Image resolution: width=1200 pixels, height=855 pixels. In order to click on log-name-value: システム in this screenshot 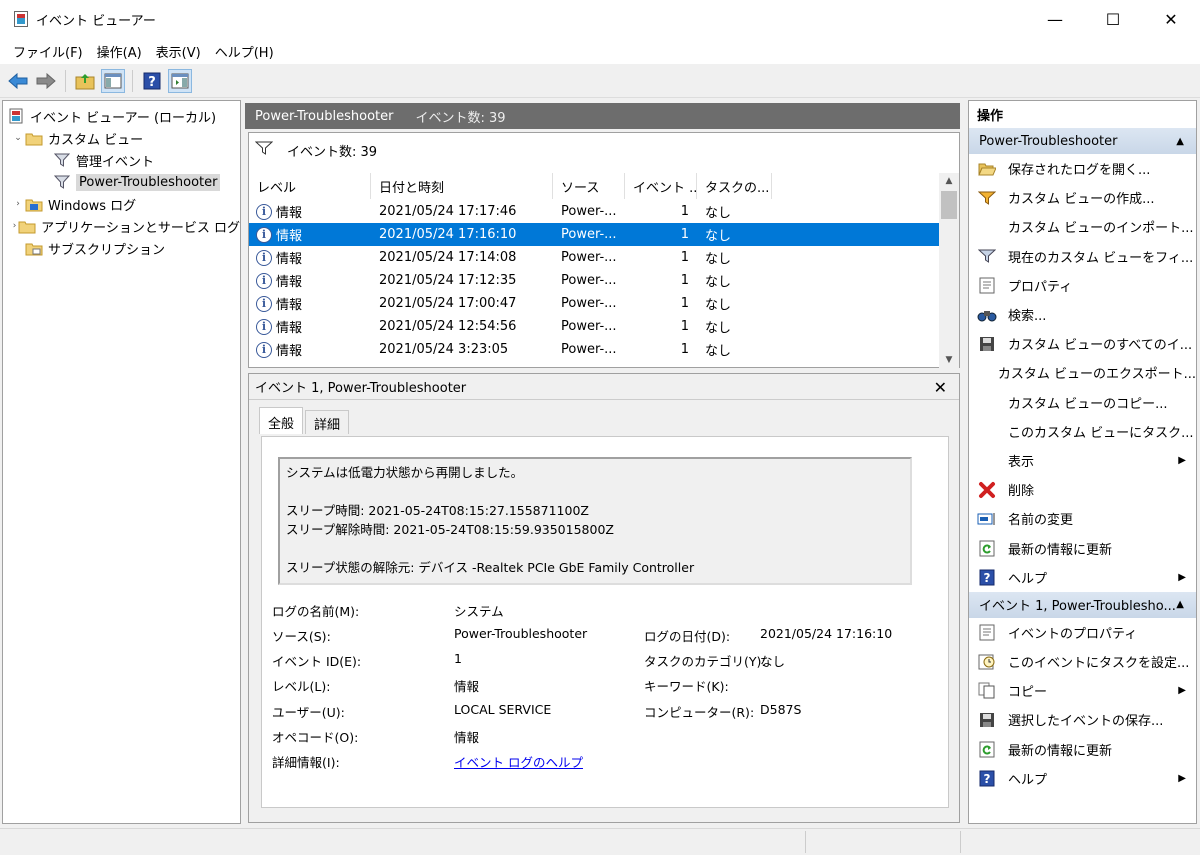, I will do `click(479, 611)`.